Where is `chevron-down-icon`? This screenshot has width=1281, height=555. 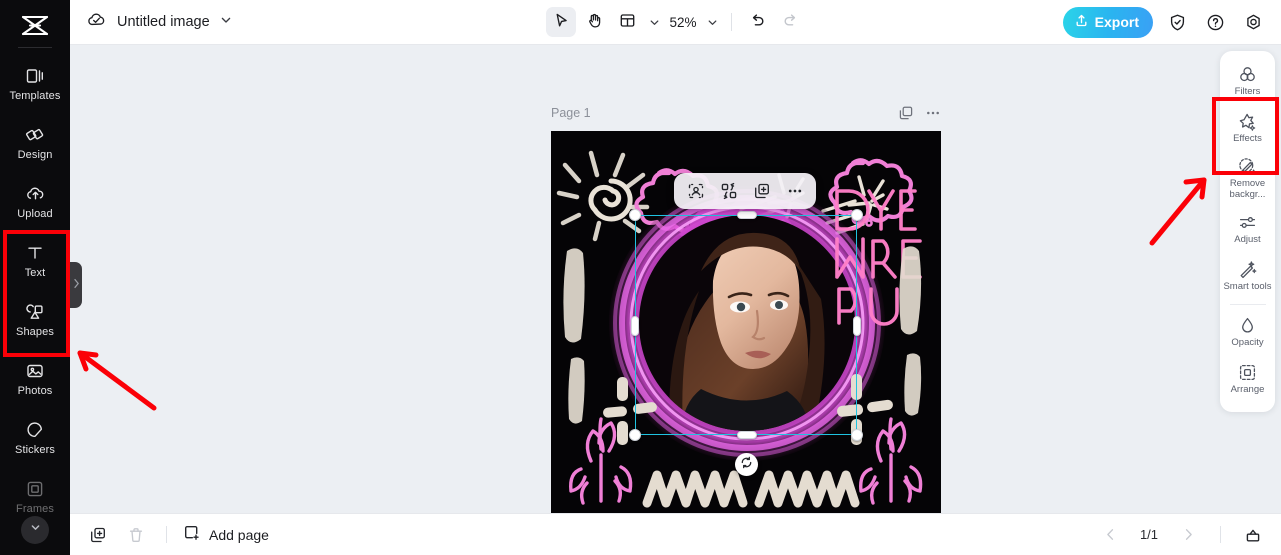
chevron-down-icon is located at coordinates (226, 22).